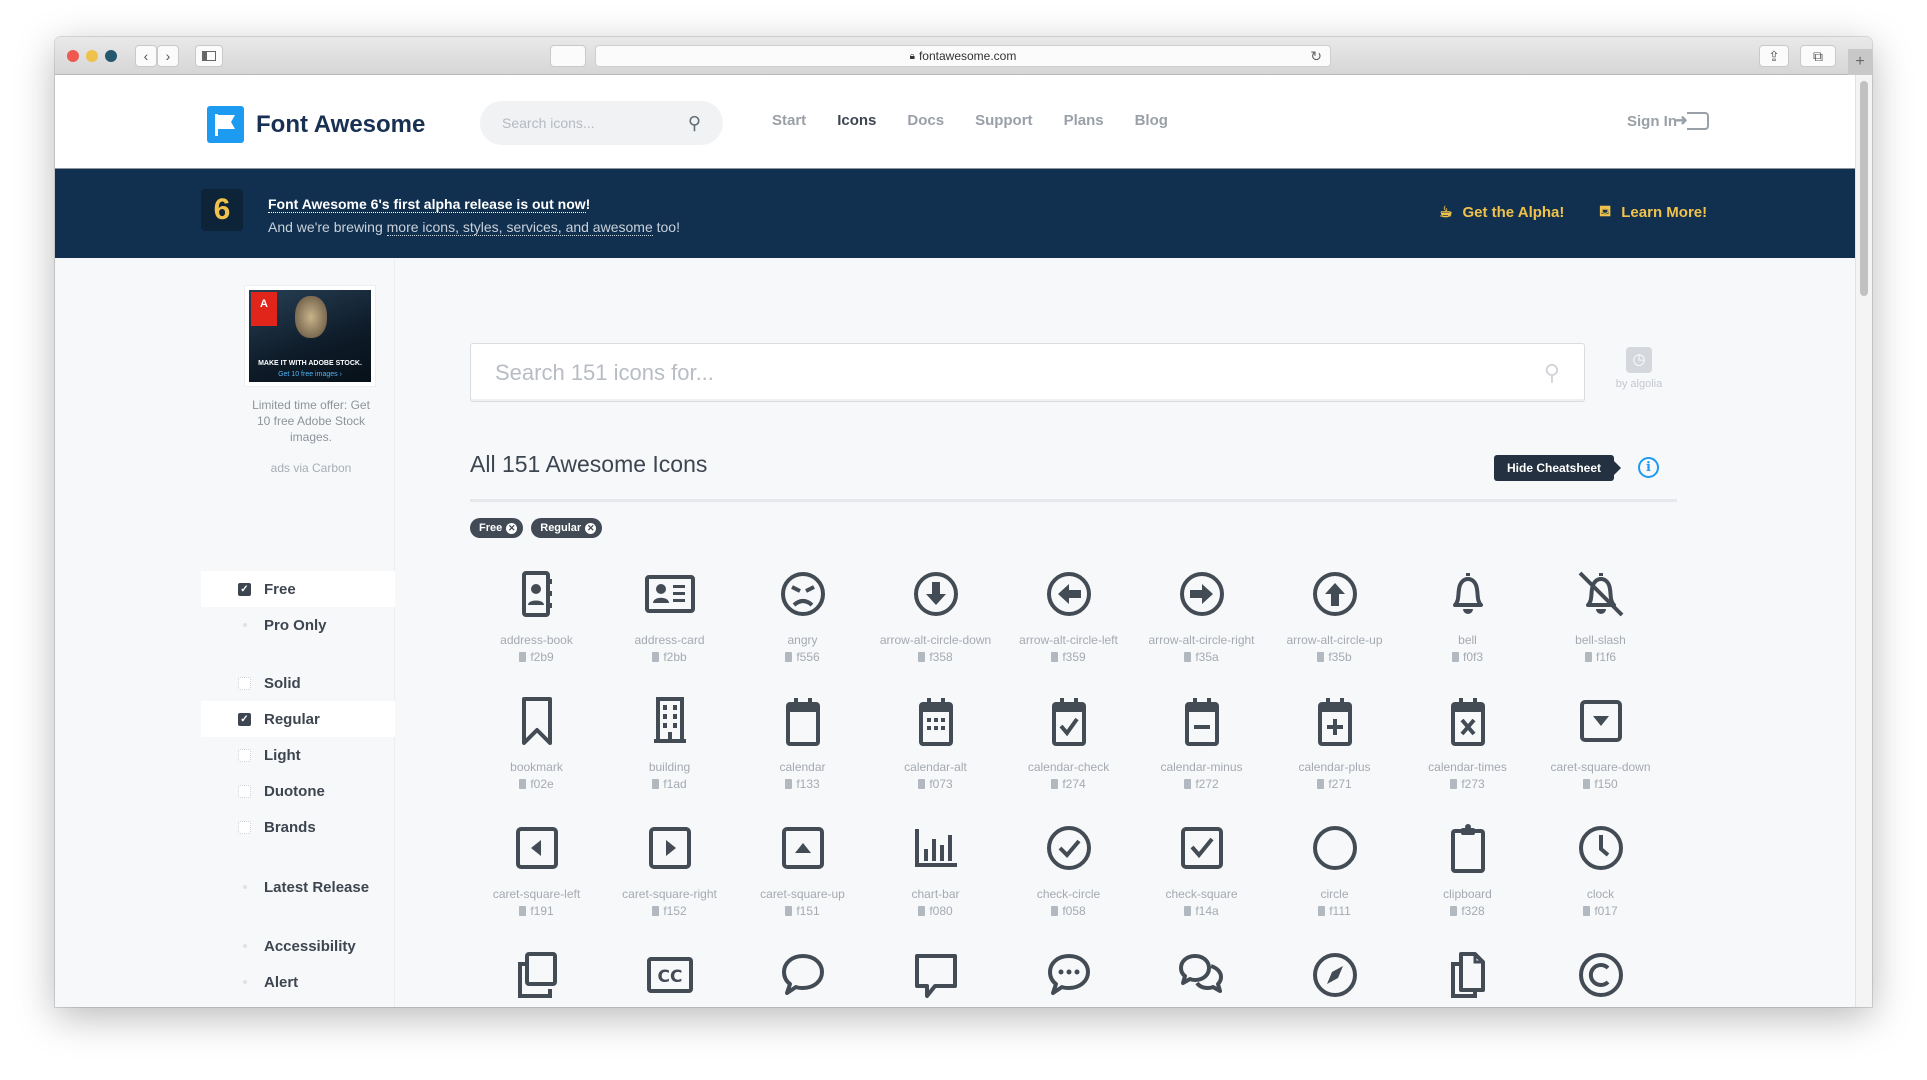  I want to click on icon-unicode-copy: f1f6, so click(1600, 657).